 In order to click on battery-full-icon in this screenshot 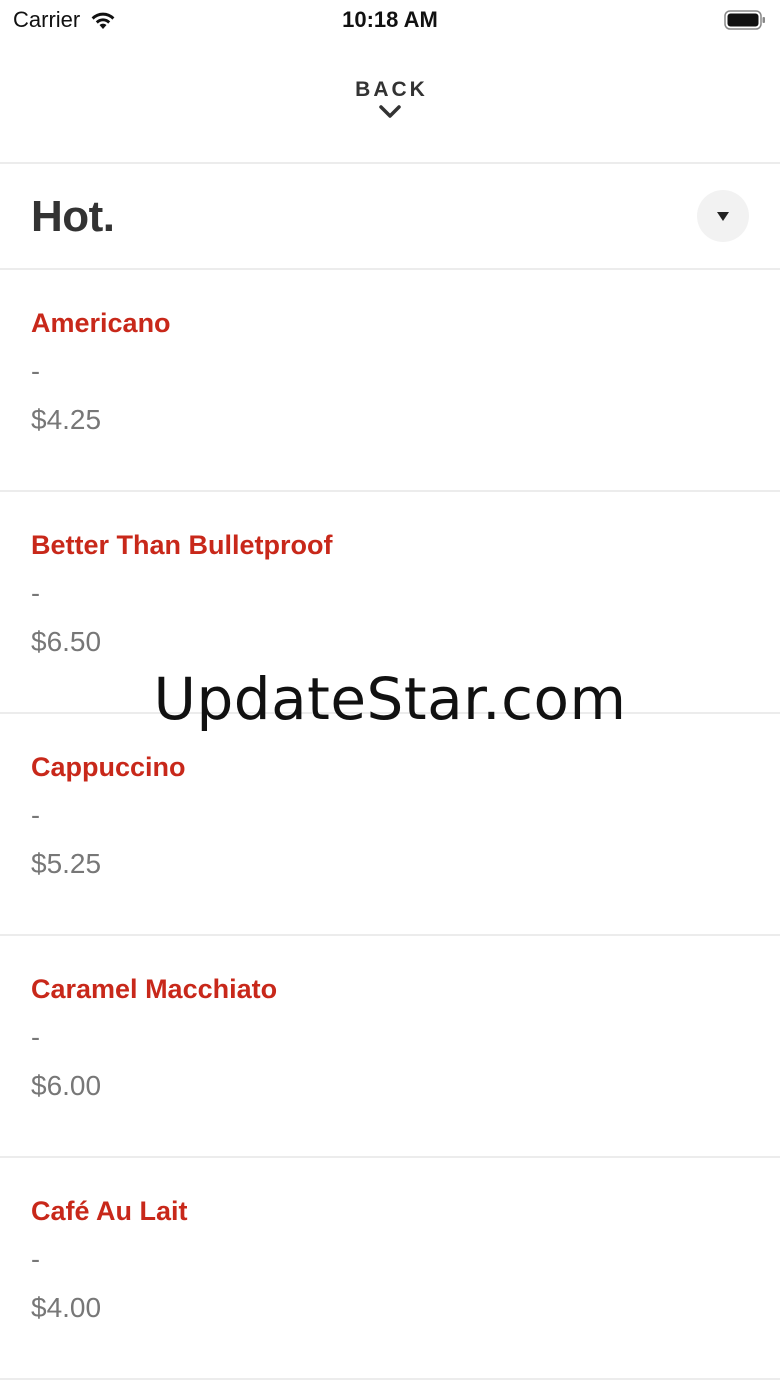, I will do `click(744, 20)`.